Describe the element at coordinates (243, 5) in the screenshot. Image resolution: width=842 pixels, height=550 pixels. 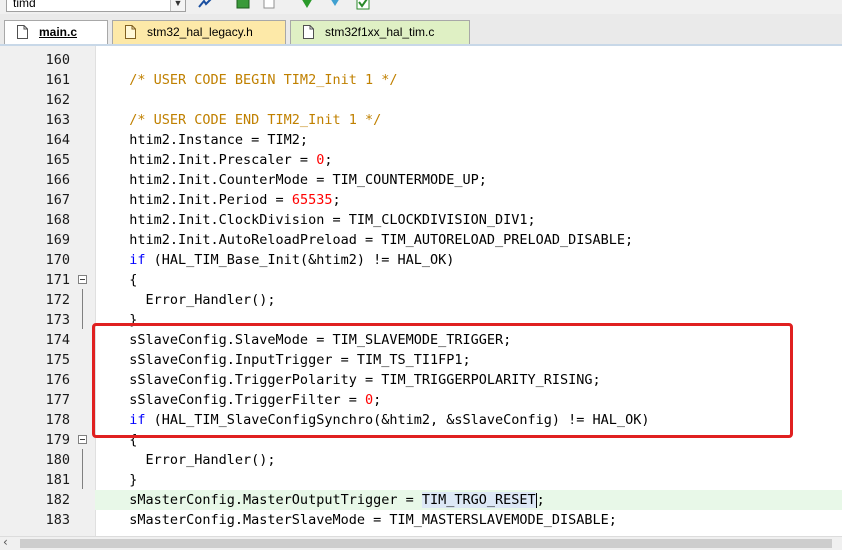
I see `pack-installer-icon` at that location.